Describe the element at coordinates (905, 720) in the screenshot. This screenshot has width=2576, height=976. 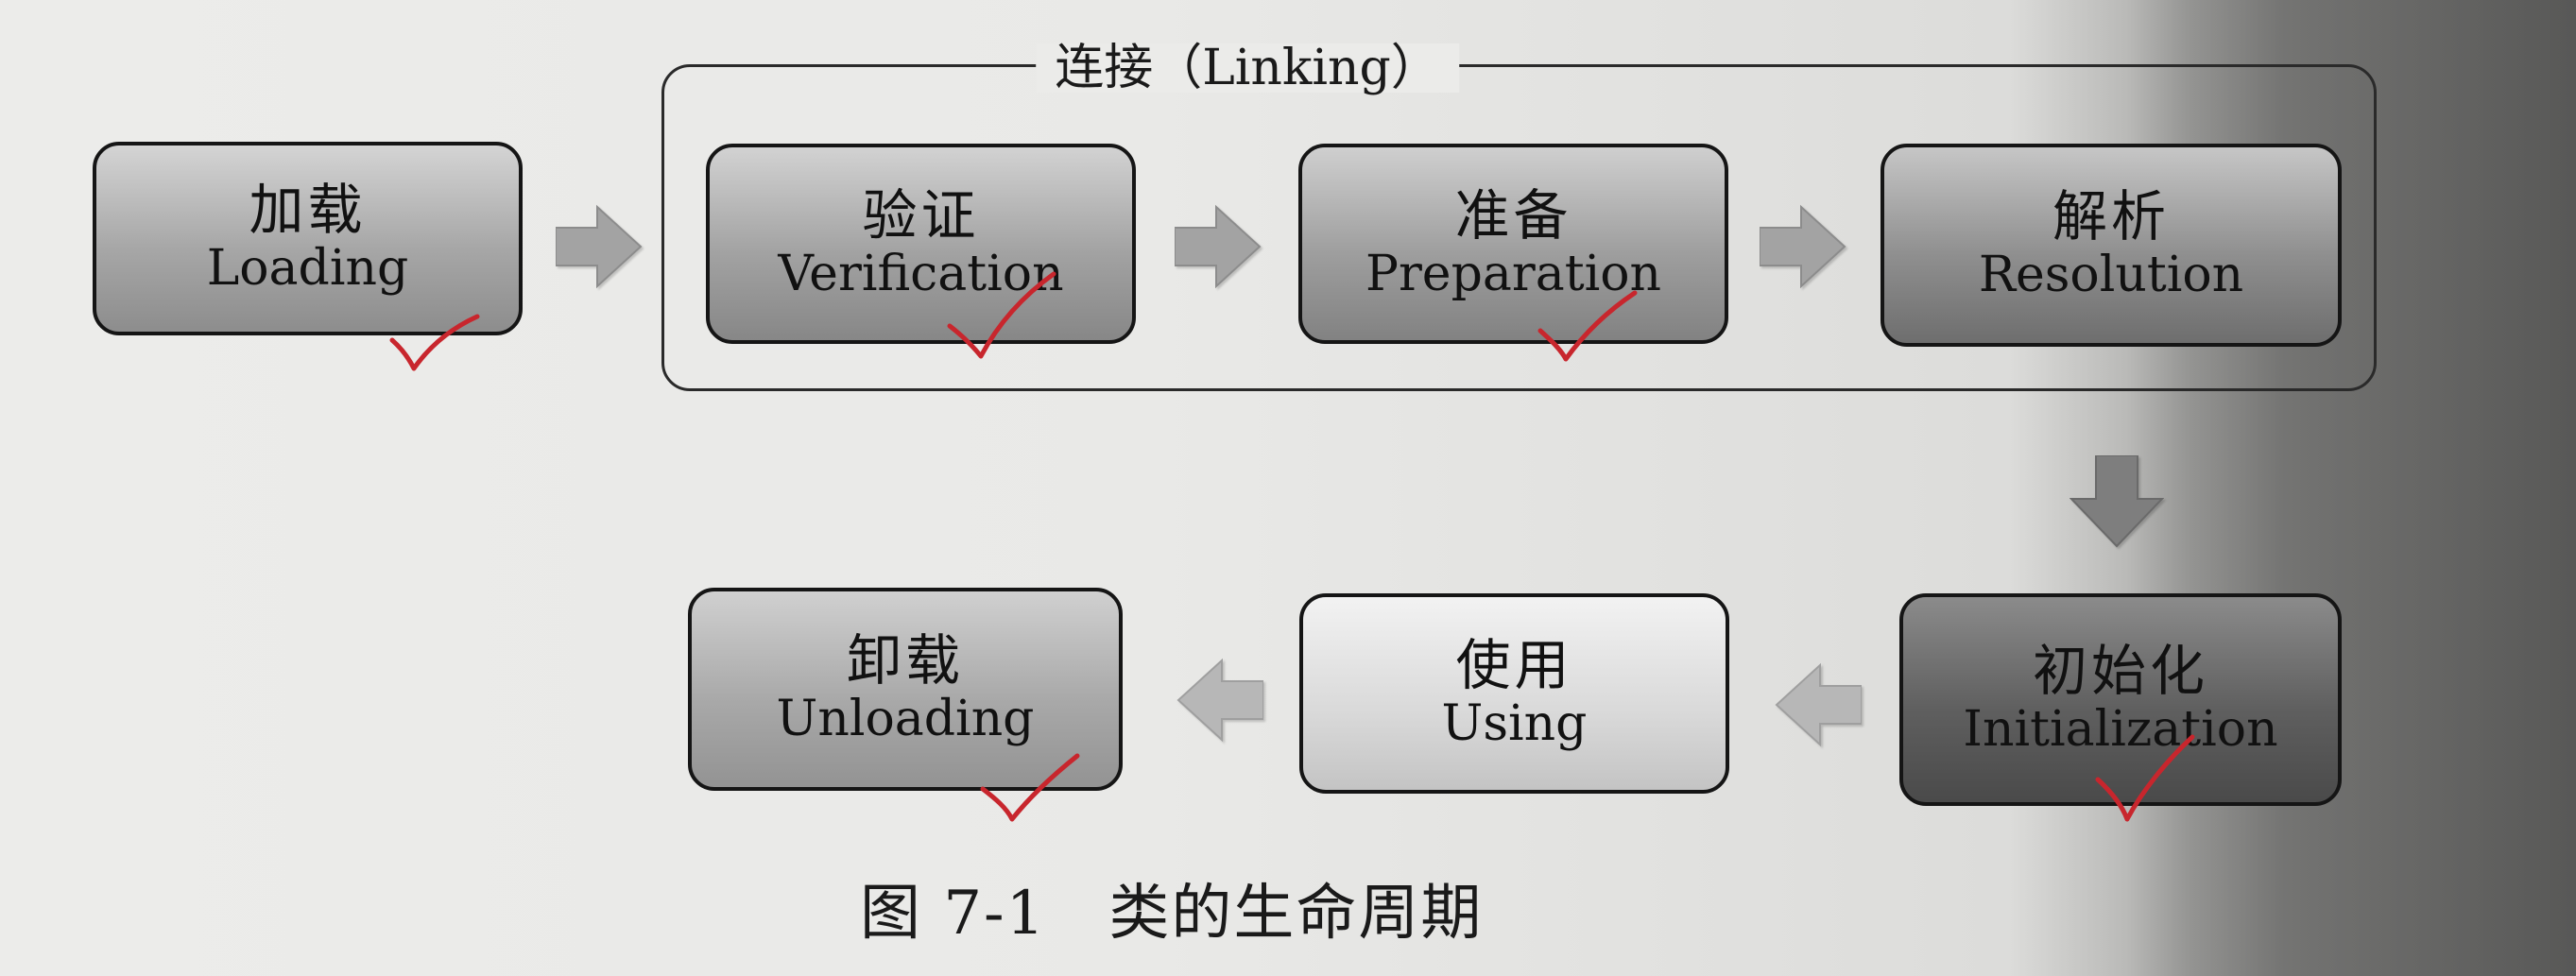
I see `stage-unloading-en: Unloading` at that location.